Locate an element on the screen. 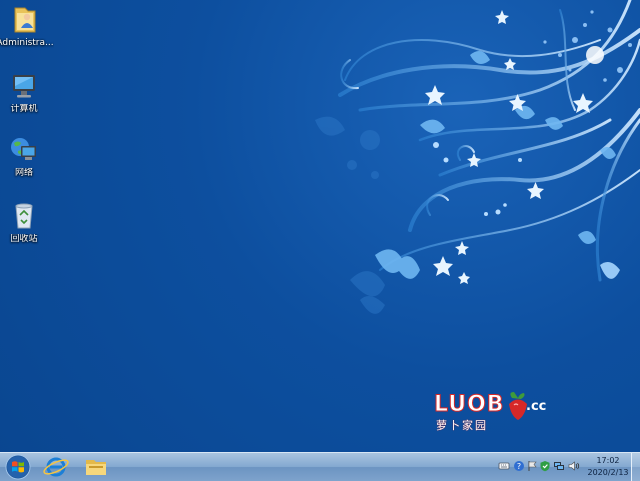 The width and height of the screenshot is (640, 481). clock: 17:02 2020/2/13 is located at coordinates (608, 467).